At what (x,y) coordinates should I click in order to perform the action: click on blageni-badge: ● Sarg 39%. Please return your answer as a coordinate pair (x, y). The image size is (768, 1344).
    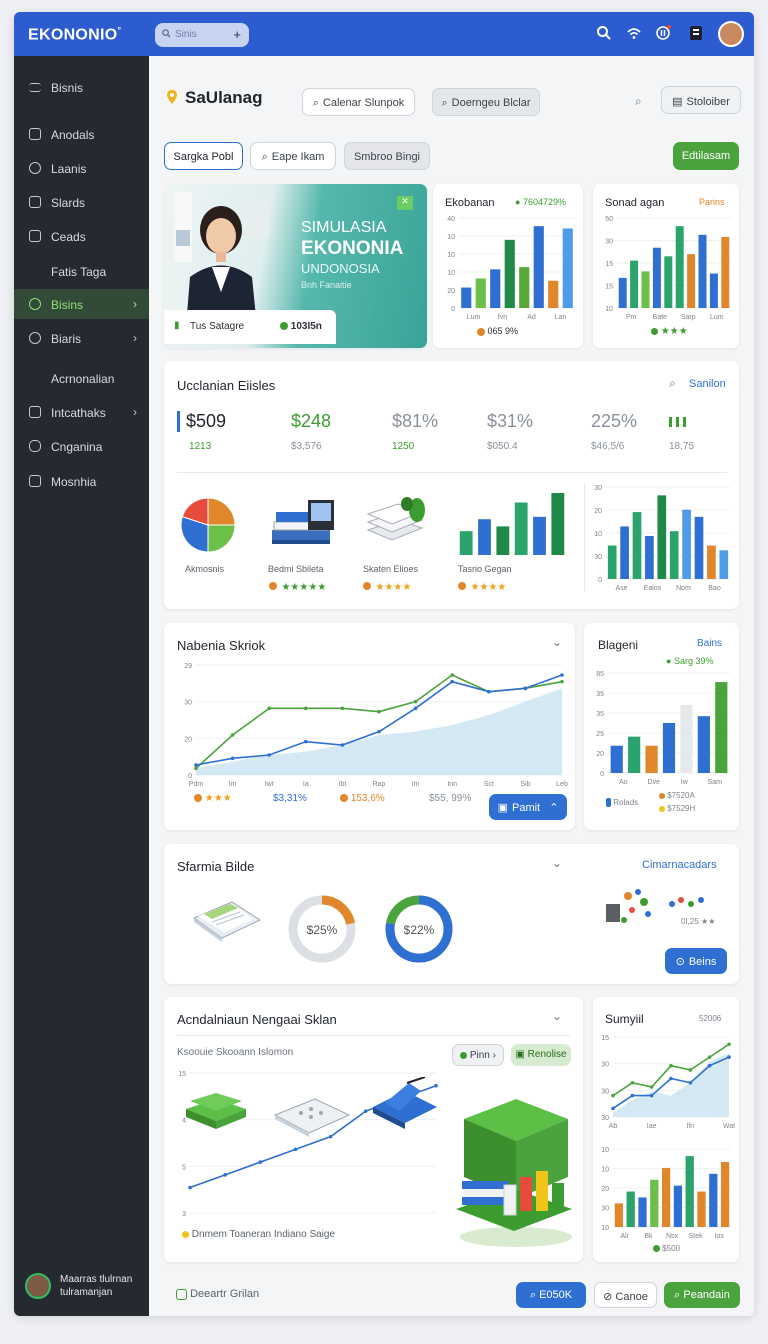
    Looking at the image, I should click on (690, 661).